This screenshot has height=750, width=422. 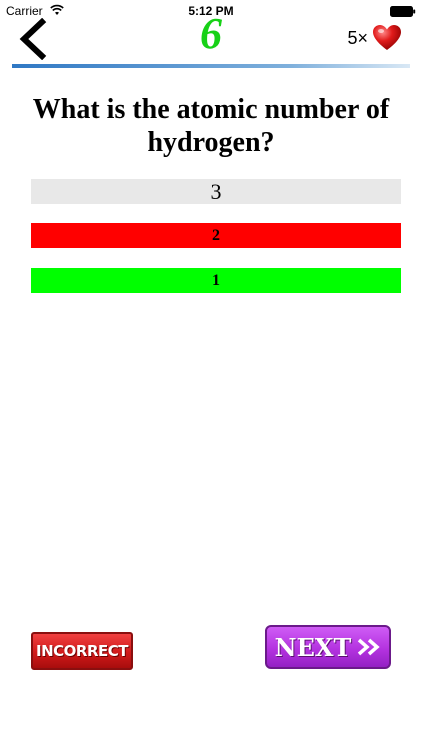 I want to click on next-button: NEXT, so click(x=328, y=647).